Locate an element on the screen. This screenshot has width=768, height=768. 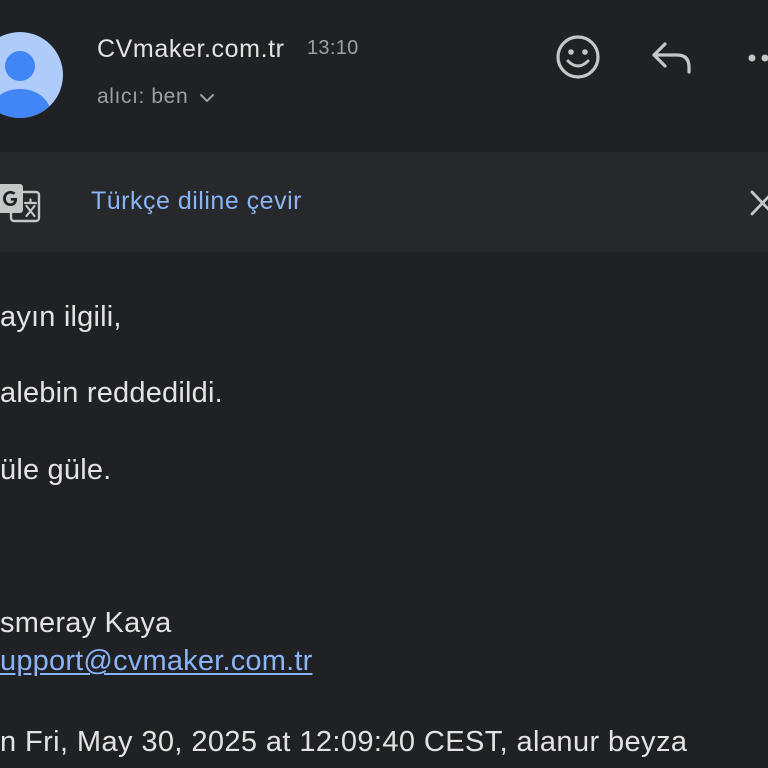
signature-email-link: upport@cvmaker.com.tr is located at coordinates (156, 661).